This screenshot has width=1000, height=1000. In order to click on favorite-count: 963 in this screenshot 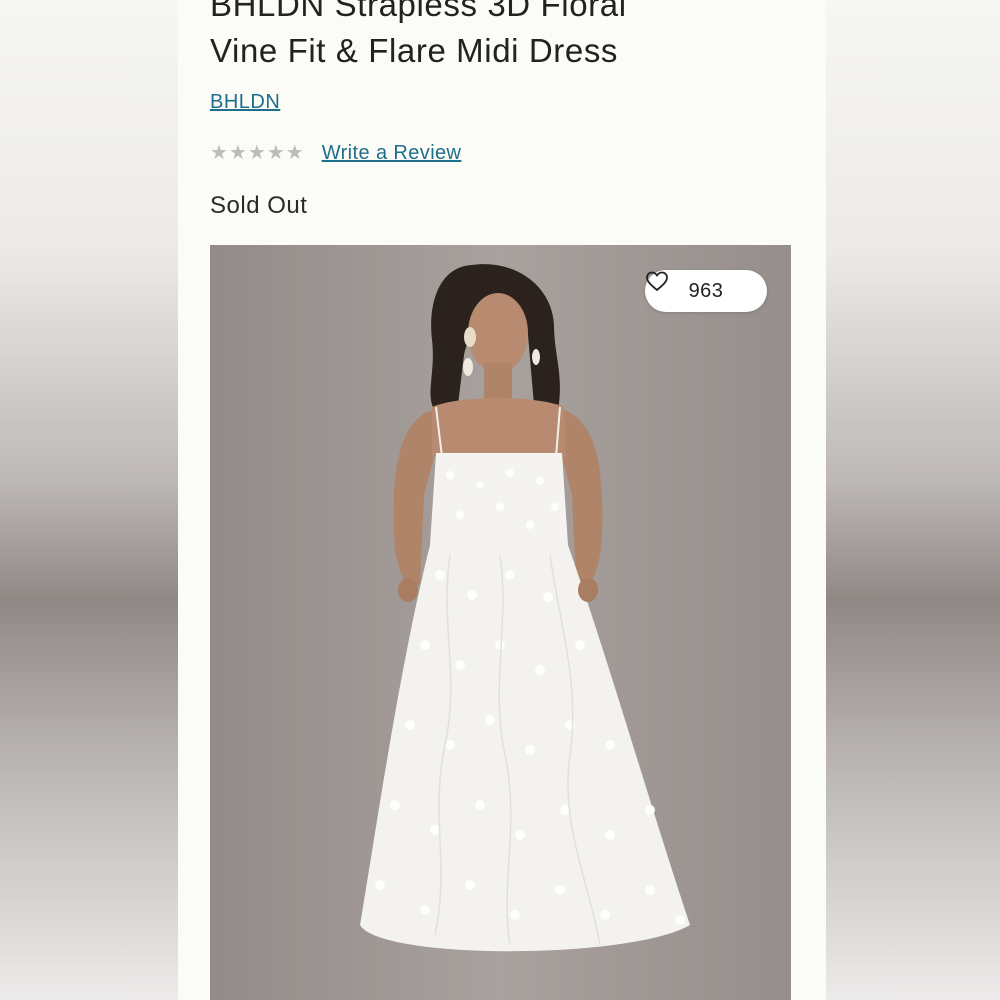, I will do `click(706, 290)`.